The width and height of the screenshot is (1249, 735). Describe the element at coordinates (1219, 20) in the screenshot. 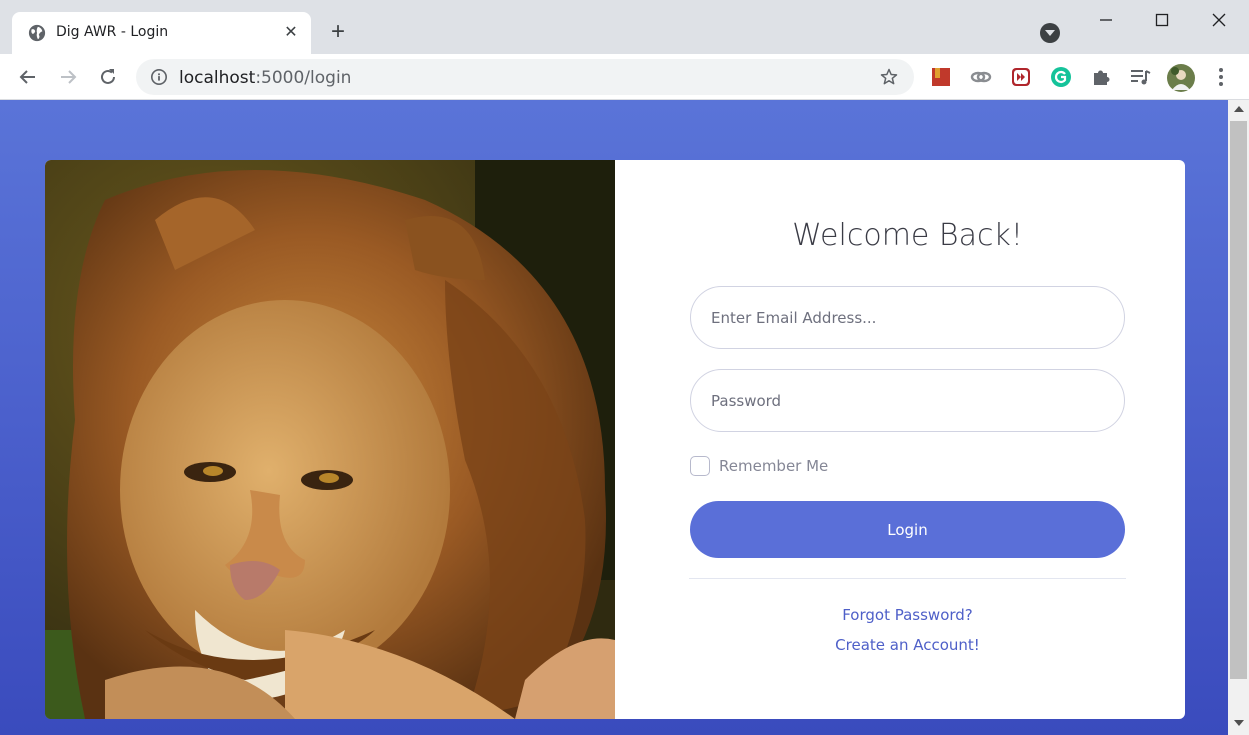

I see `close-window-icon` at that location.